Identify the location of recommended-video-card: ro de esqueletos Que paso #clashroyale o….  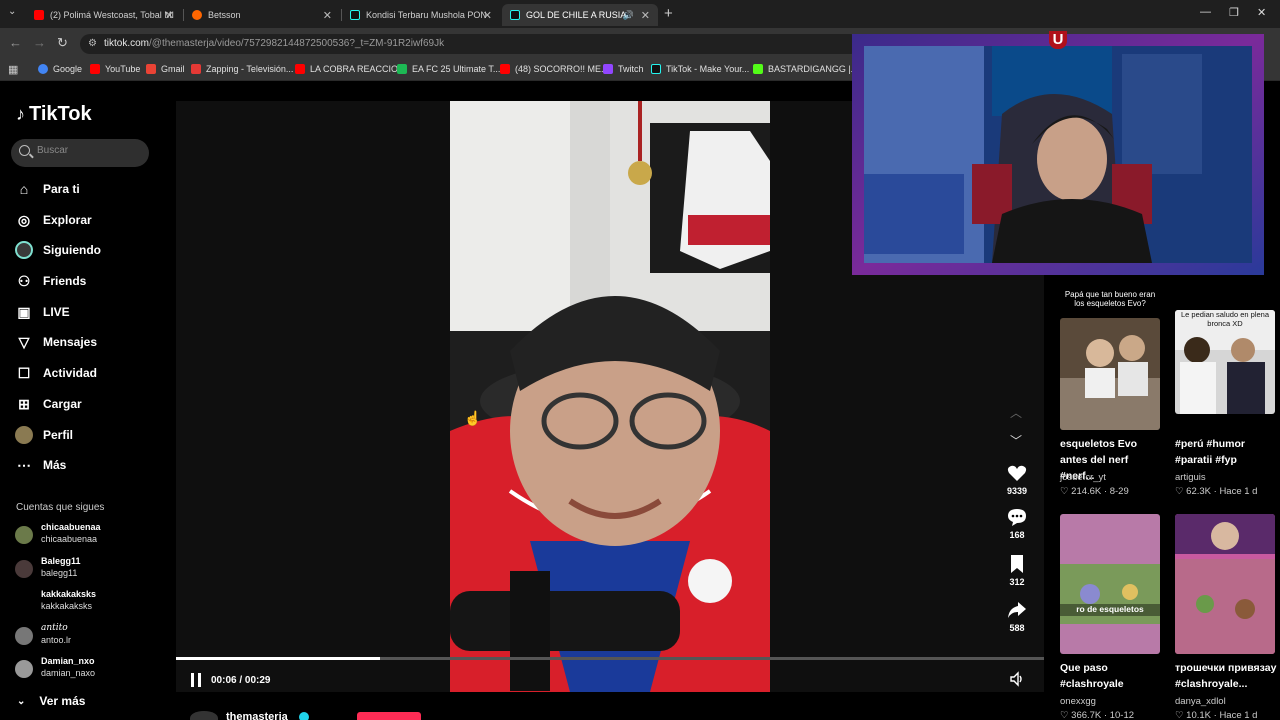
(1110, 617).